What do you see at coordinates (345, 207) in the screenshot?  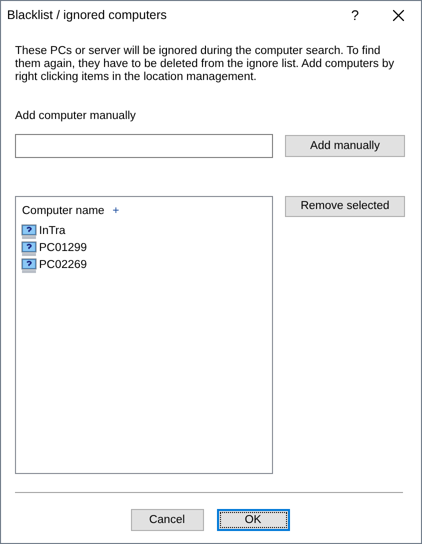 I see `remove-selected-button: Remove selected` at bounding box center [345, 207].